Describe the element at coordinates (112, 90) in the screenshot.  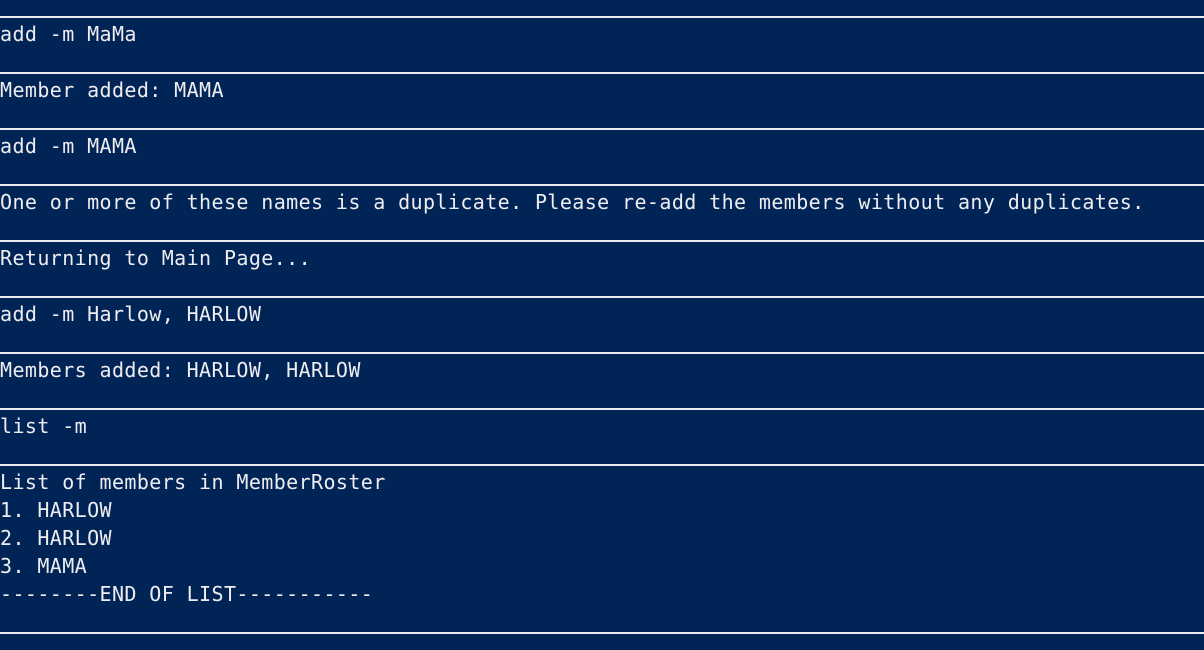
I see `output-line: Member added: MAMA` at that location.